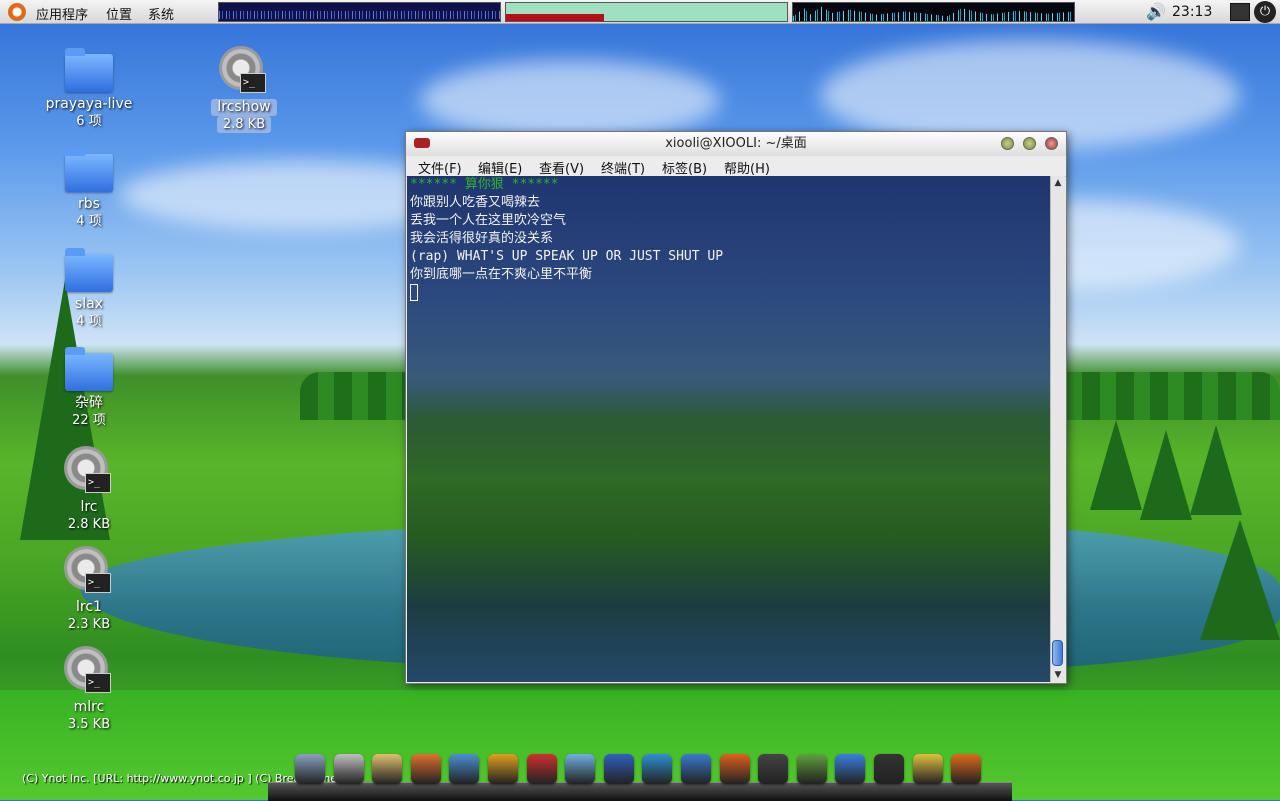  Describe the element at coordinates (422, 143) in the screenshot. I see `window-menu-icon` at that location.